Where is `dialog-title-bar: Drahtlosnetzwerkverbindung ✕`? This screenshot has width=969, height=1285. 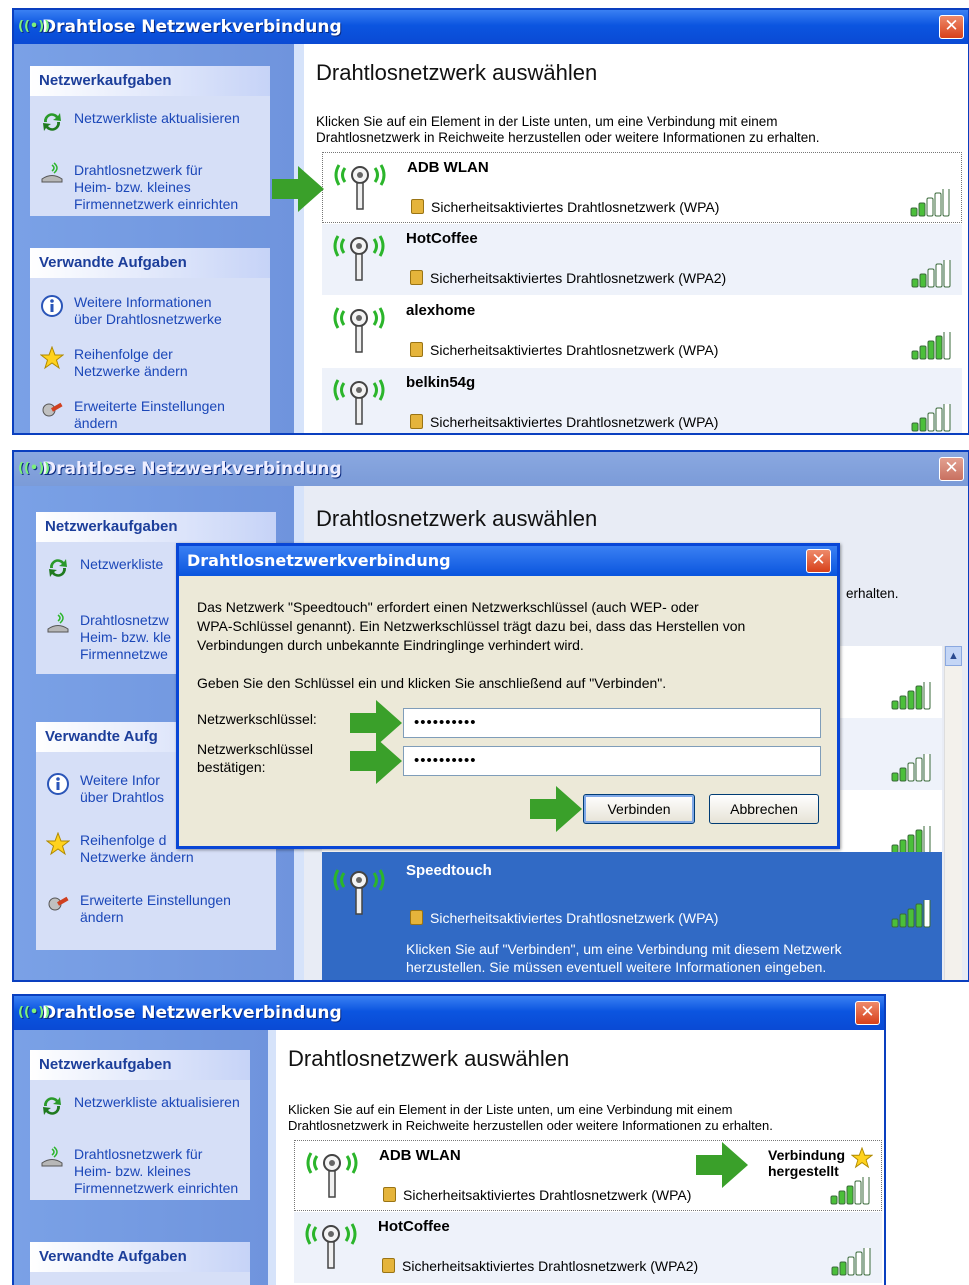 dialog-title-bar: Drahtlosnetzwerkverbindung ✕ is located at coordinates (508, 561).